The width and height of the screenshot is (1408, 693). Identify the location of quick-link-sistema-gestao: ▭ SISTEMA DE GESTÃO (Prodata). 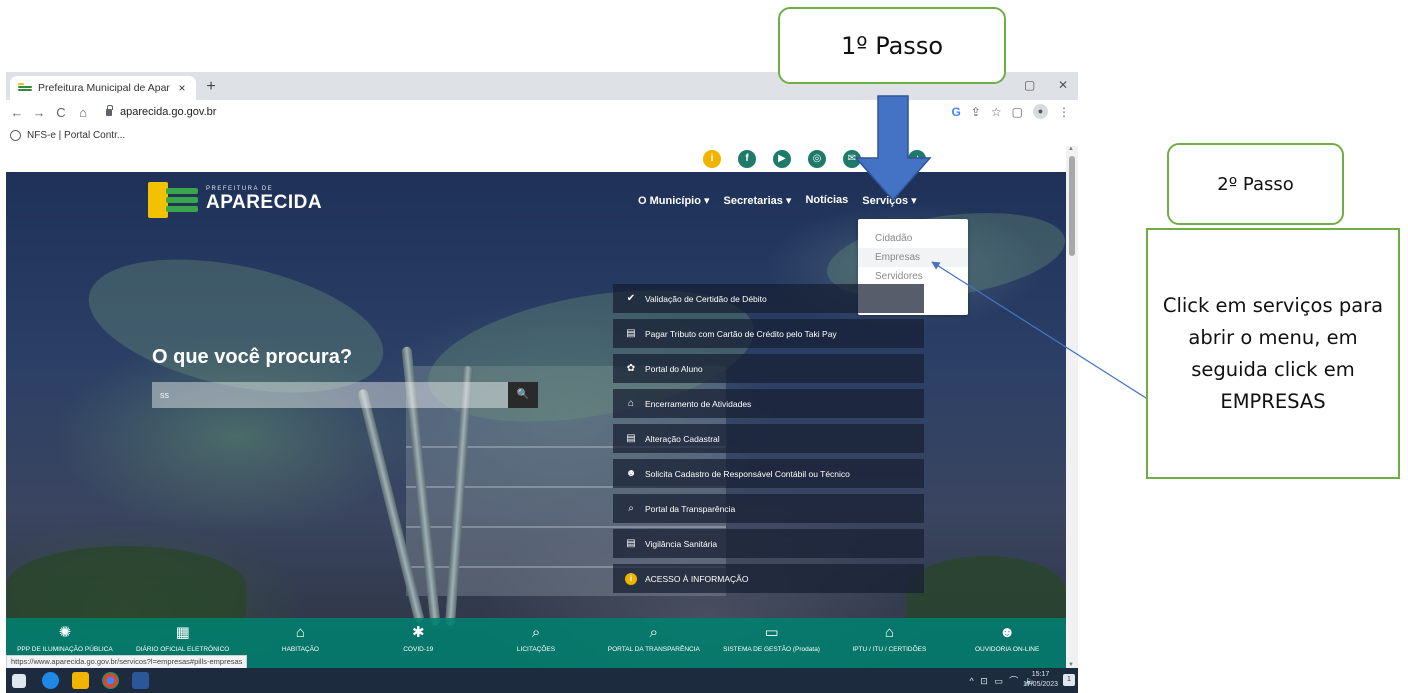
(772, 643).